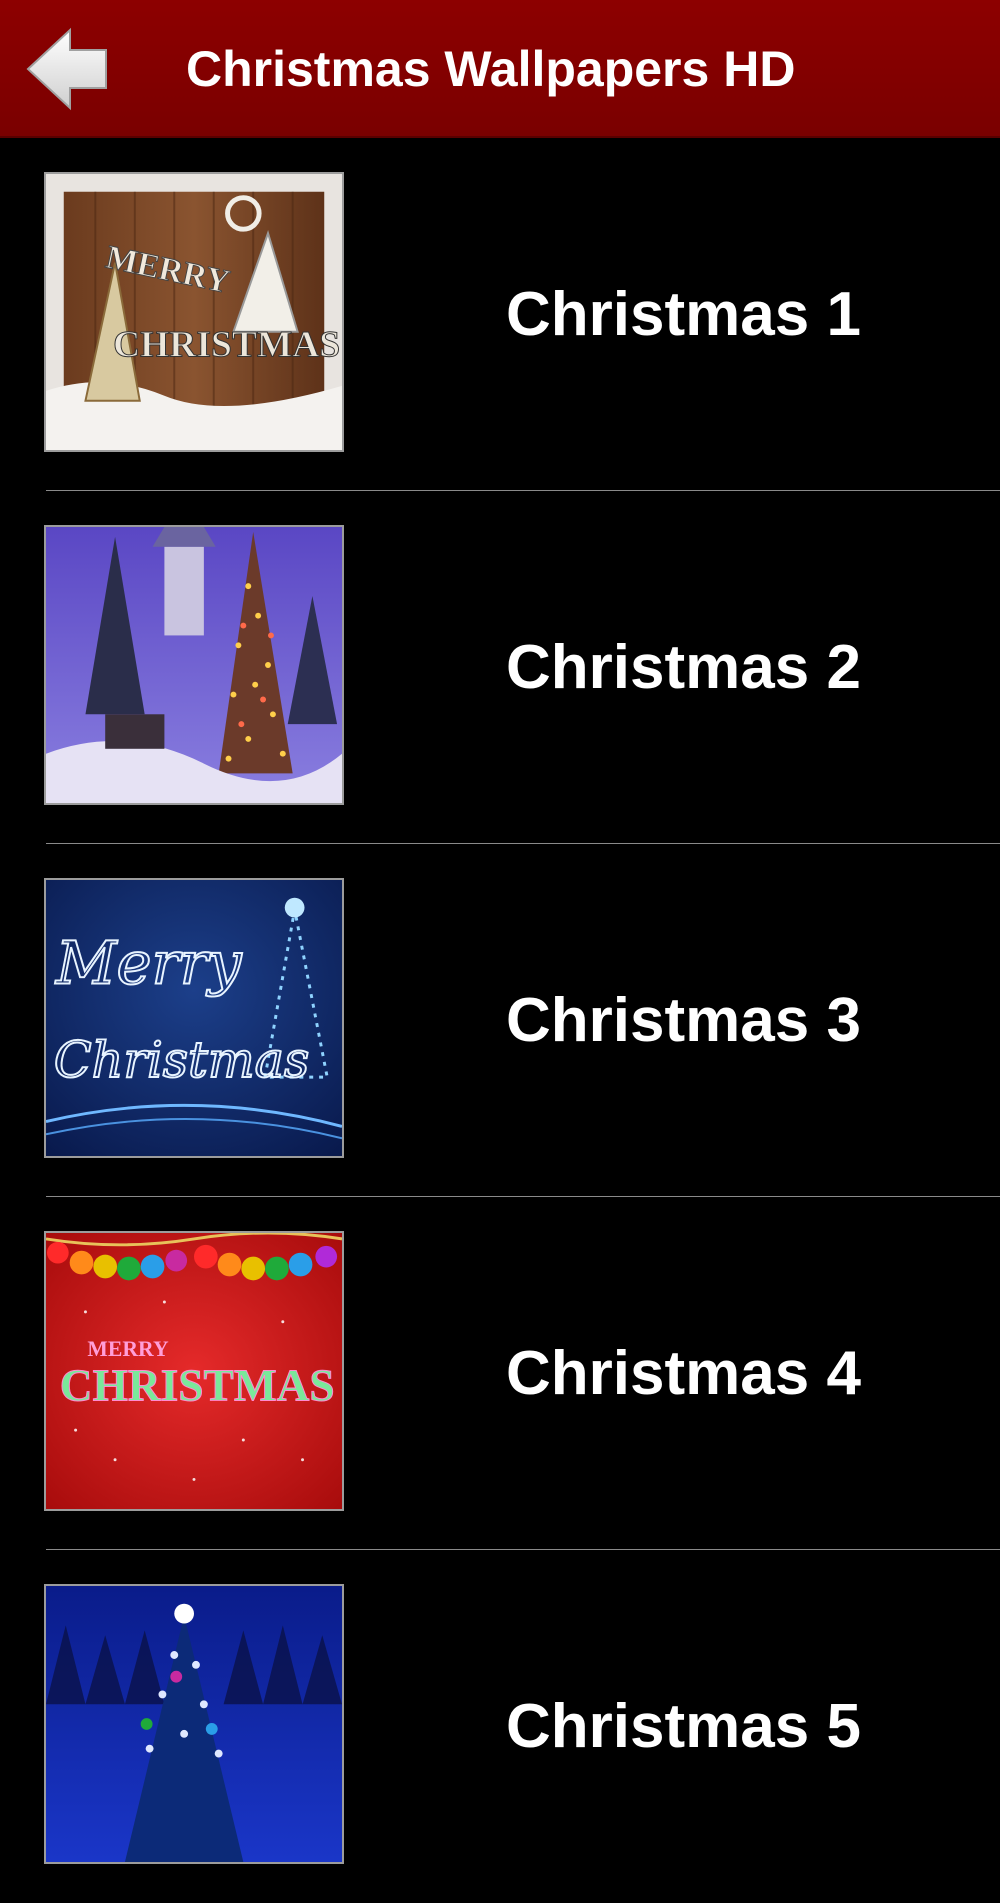  I want to click on list-item-label: Christmas 5, so click(683, 1726).